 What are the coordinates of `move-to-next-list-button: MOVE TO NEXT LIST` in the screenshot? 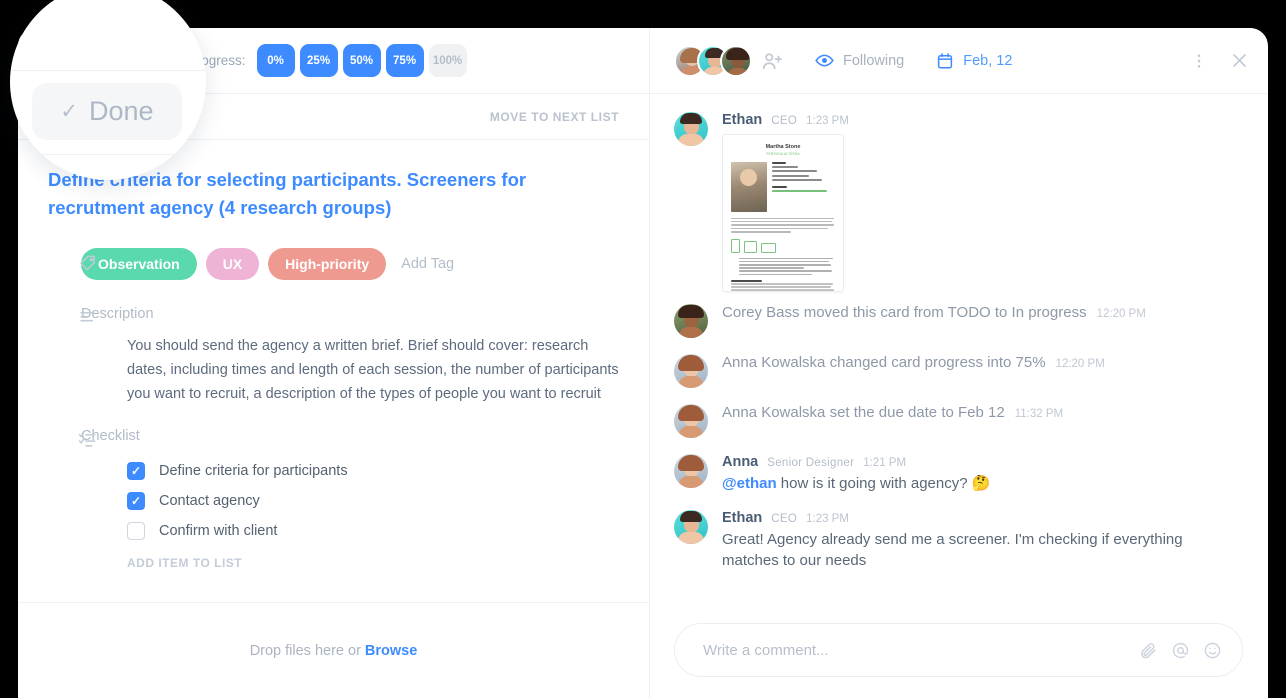 It's located at (554, 117).